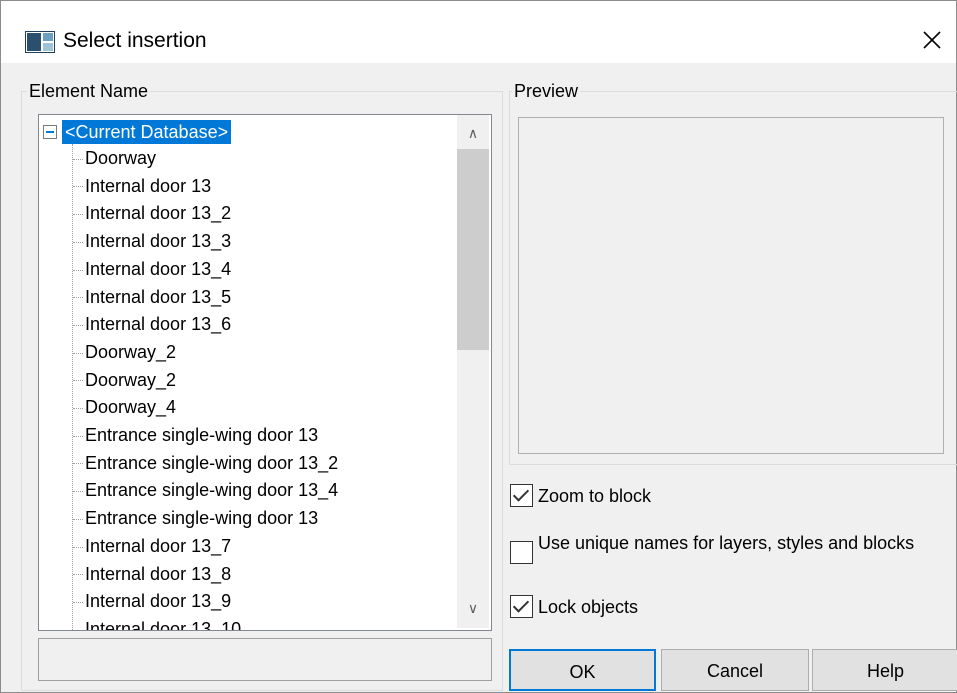 This screenshot has height=693, width=957. What do you see at coordinates (588, 607) in the screenshot?
I see `lock-objects-label: Lock objects` at bounding box center [588, 607].